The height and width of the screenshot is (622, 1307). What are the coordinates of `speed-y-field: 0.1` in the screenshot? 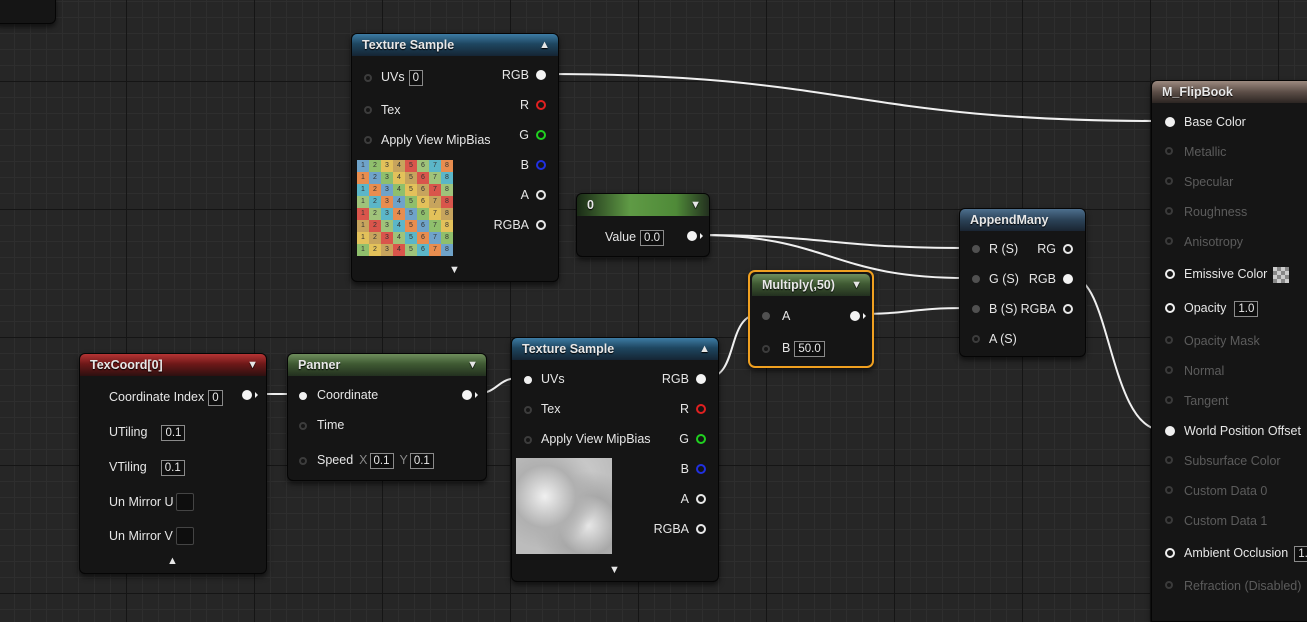 It's located at (421, 461).